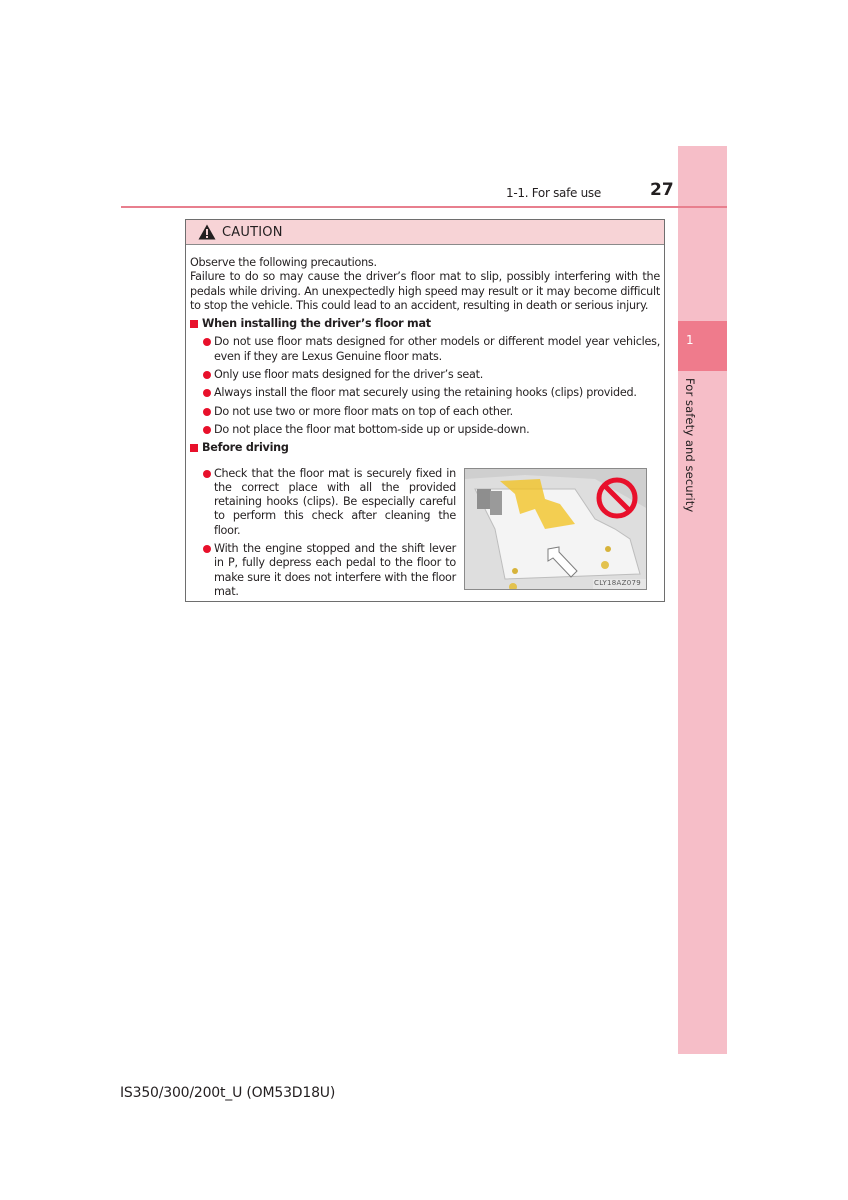  I want to click on figure-code: CLY18AZ079, so click(617, 583).